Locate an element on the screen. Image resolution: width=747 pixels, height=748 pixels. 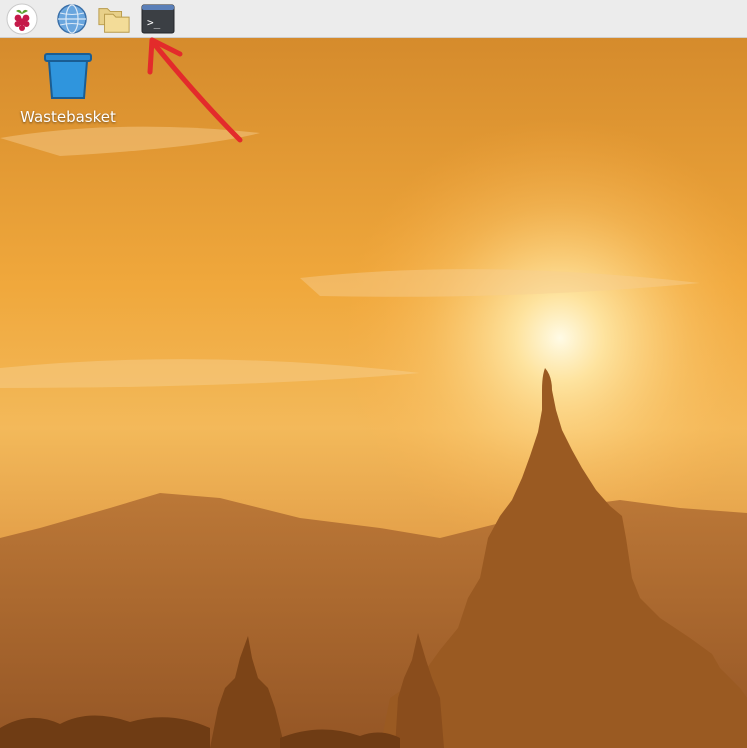
terminal-prompt-glyph: >_ is located at coordinates (154, 22).